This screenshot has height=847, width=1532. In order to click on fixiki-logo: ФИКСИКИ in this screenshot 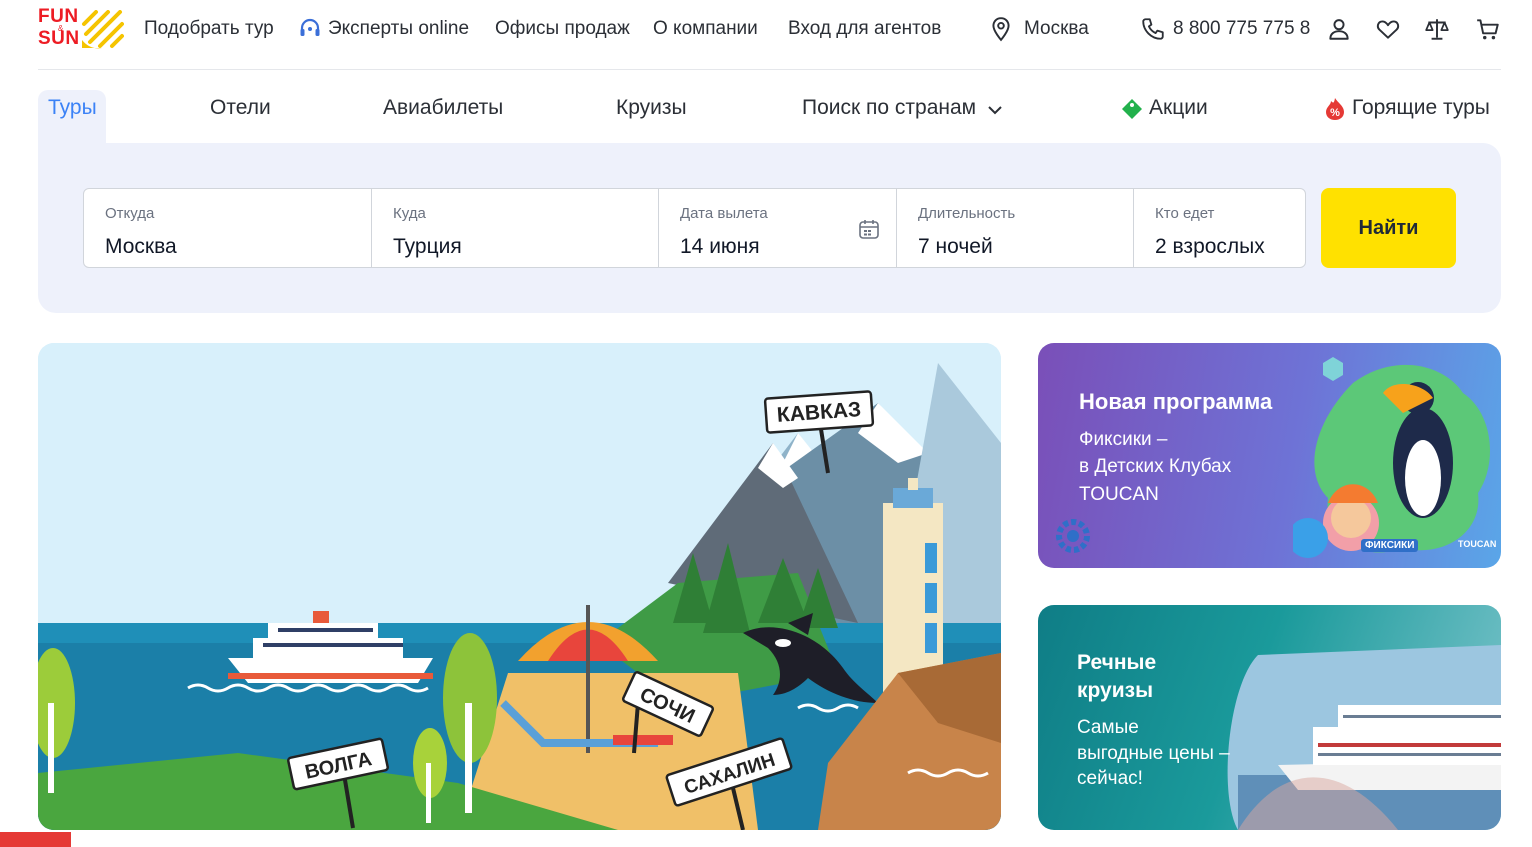, I will do `click(1390, 545)`.